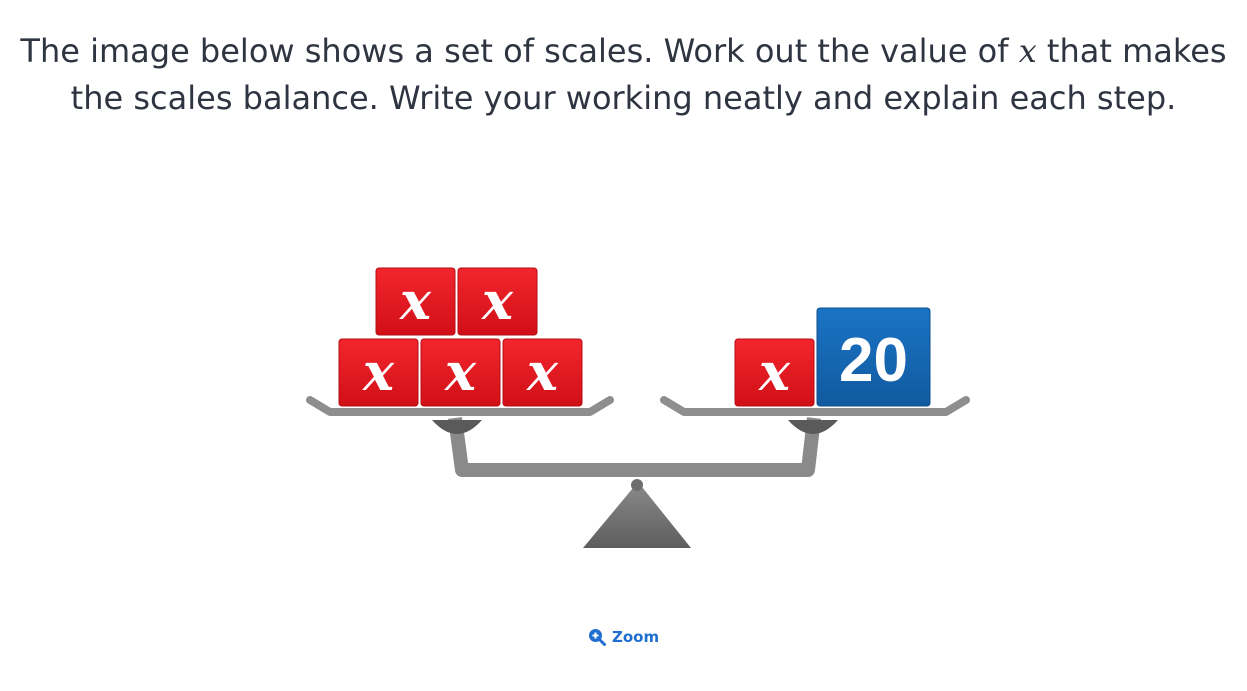 Image resolution: width=1247 pixels, height=691 pixels. Describe the element at coordinates (457, 427) in the screenshot. I see `left-pan-support` at that location.